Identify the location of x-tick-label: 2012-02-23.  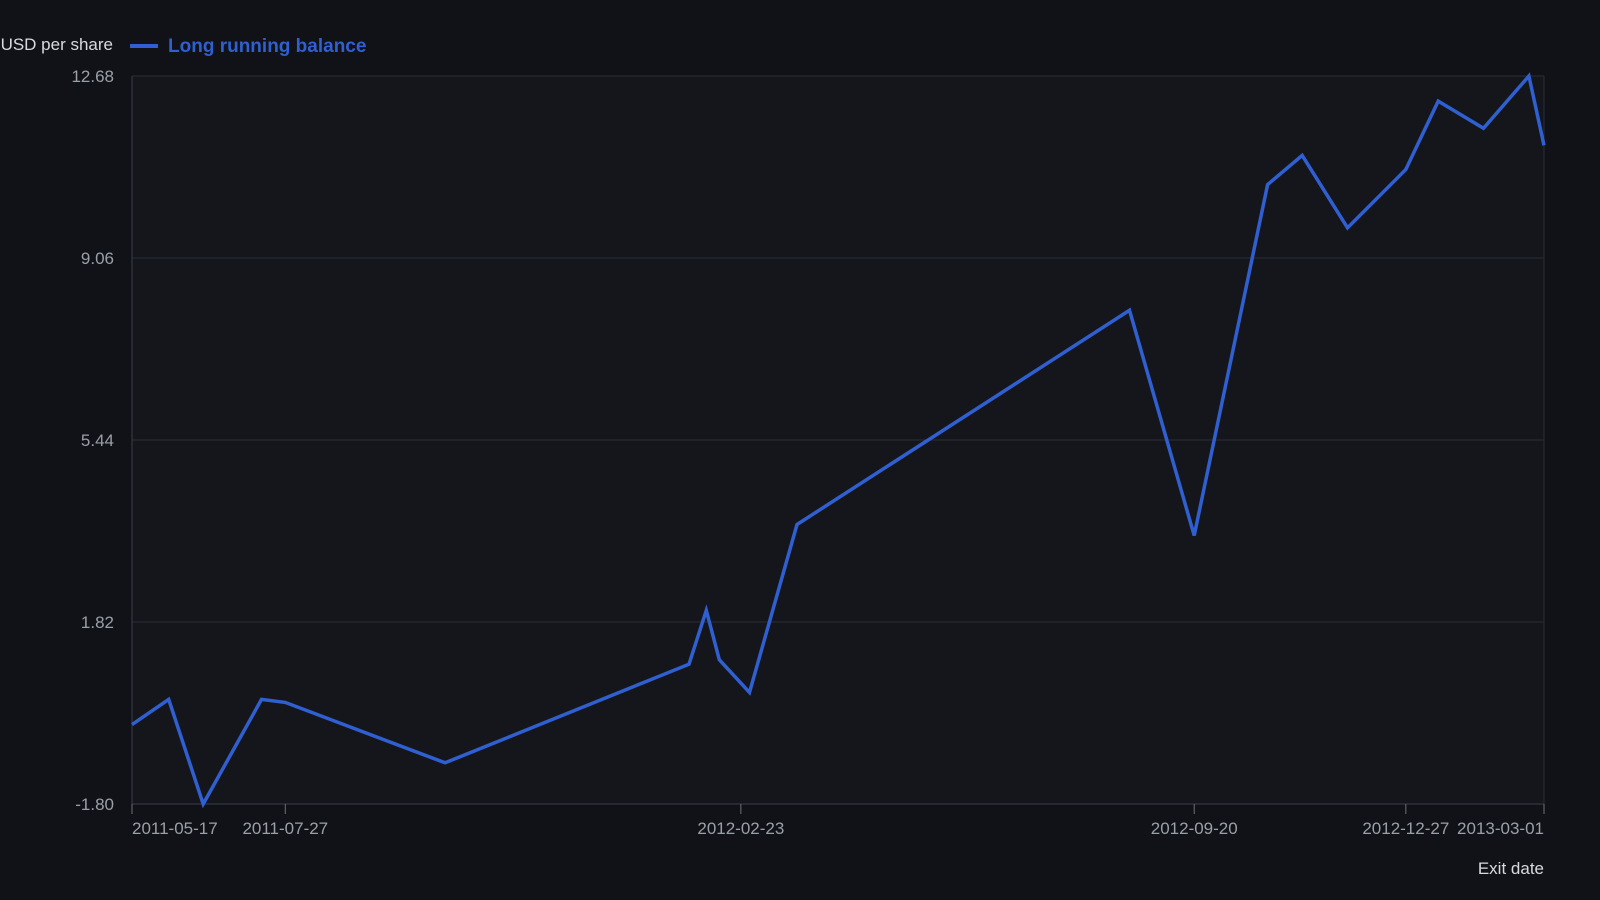
(740, 828).